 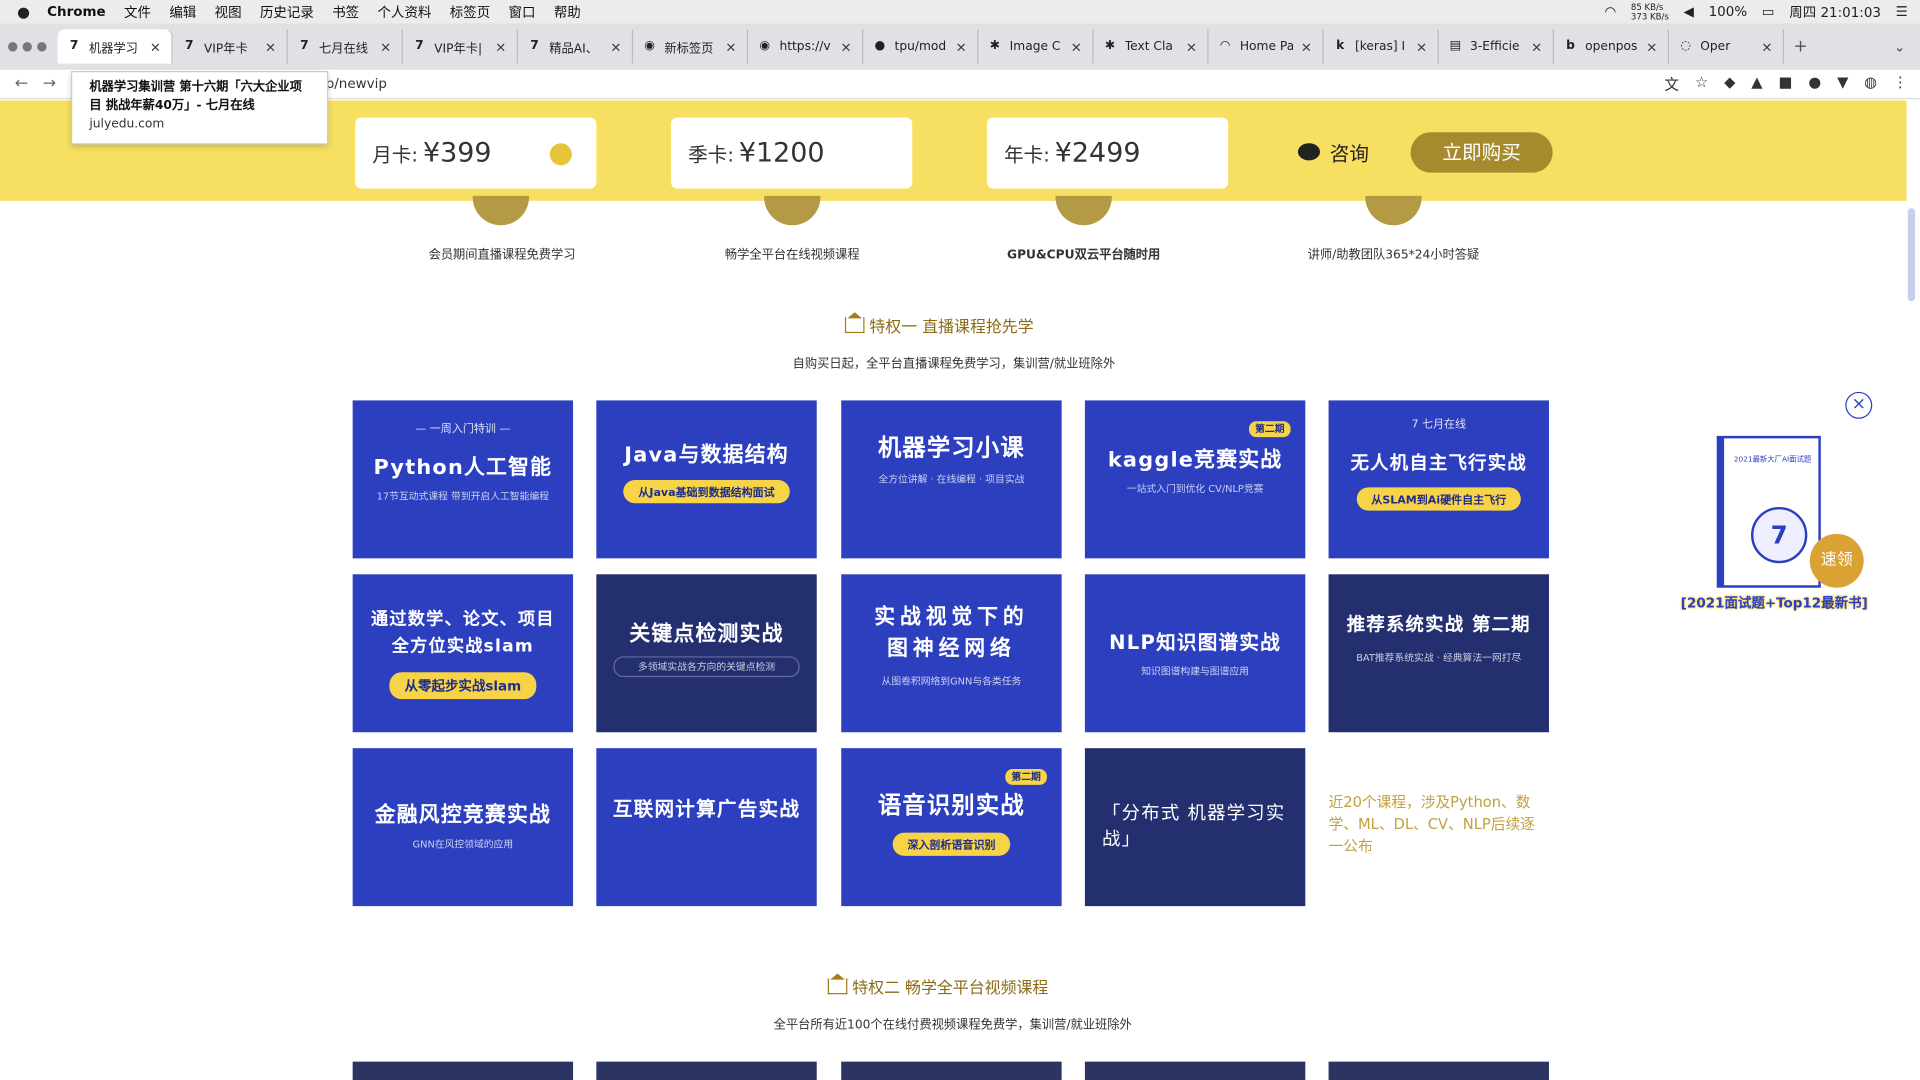 What do you see at coordinates (951, 681) in the screenshot?
I see `course-subtitle: 从图卷积网络到GNN与各类任务` at bounding box center [951, 681].